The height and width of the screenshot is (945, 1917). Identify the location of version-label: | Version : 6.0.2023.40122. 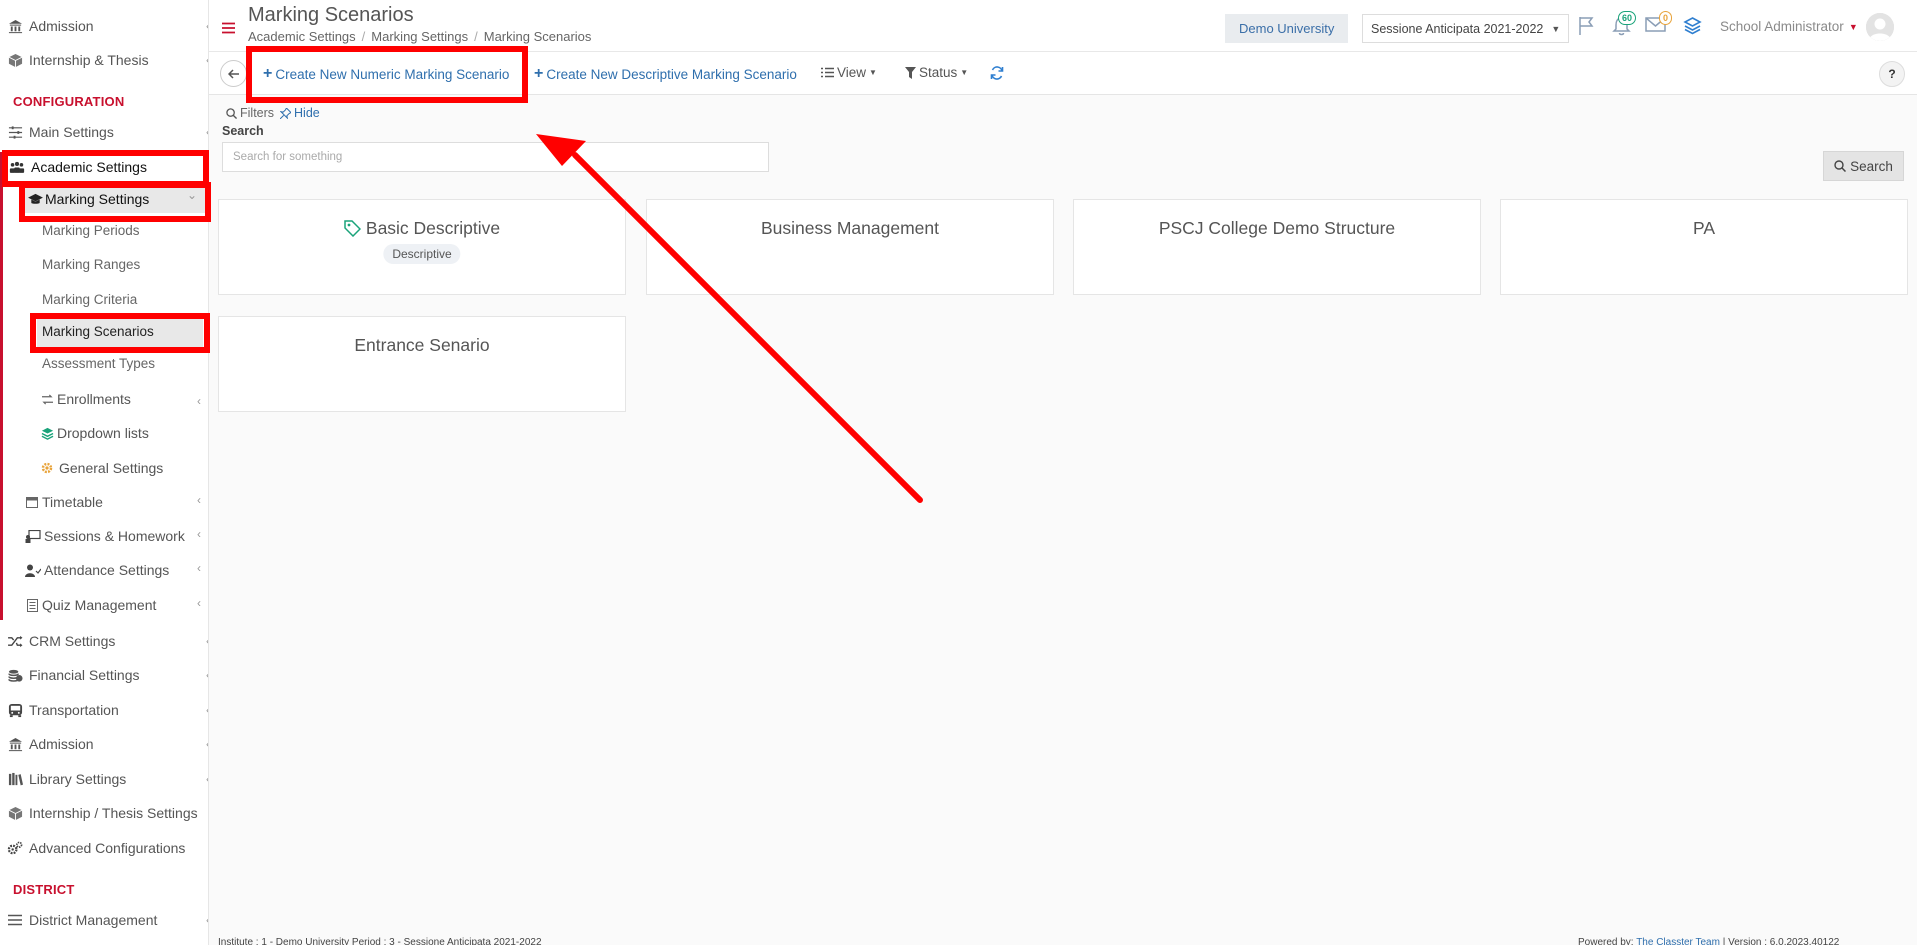
(1781, 941).